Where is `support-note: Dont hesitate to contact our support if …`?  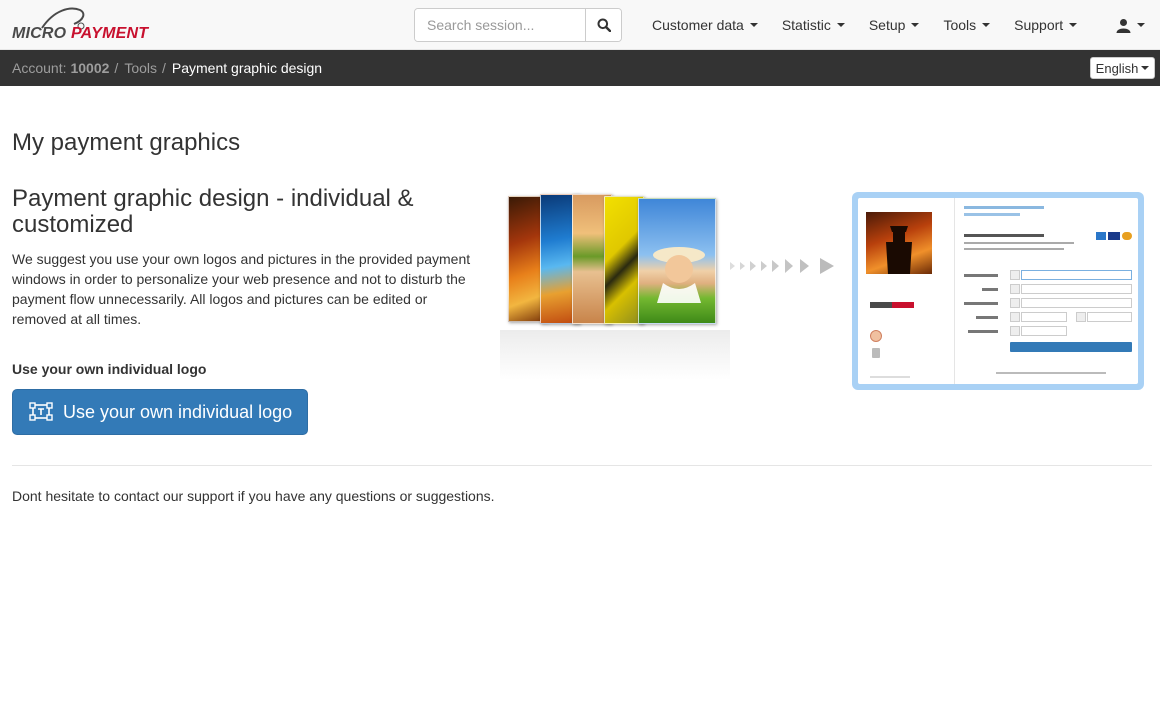 support-note: Dont hesitate to contact our support if … is located at coordinates (253, 496).